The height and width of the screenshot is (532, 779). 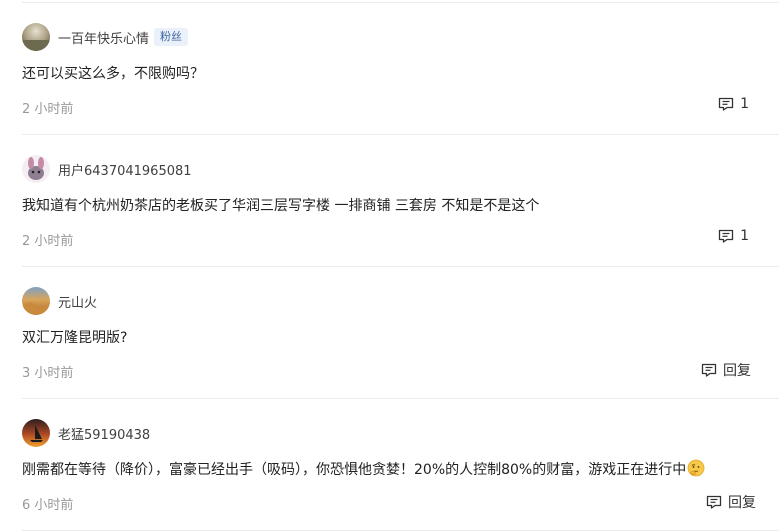 I want to click on username: 元山火, so click(x=77, y=301).